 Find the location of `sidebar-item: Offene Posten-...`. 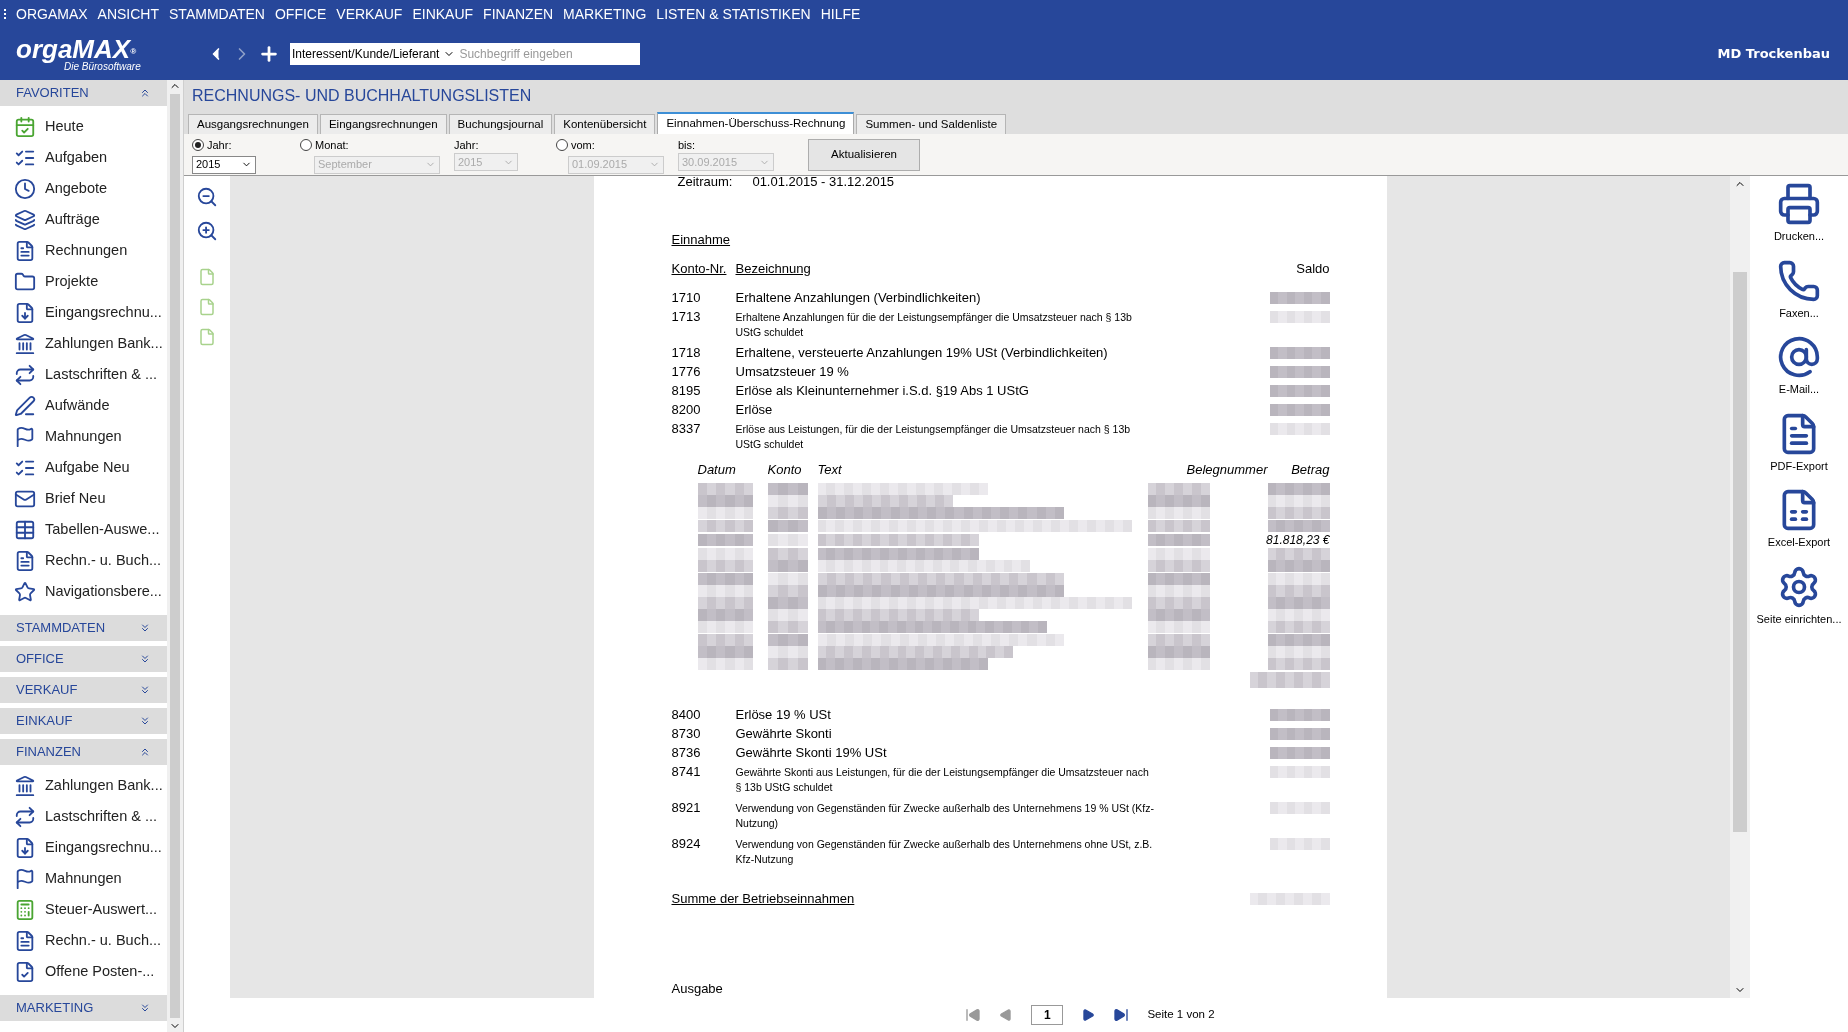

sidebar-item: Offene Posten-... is located at coordinates (84, 971).